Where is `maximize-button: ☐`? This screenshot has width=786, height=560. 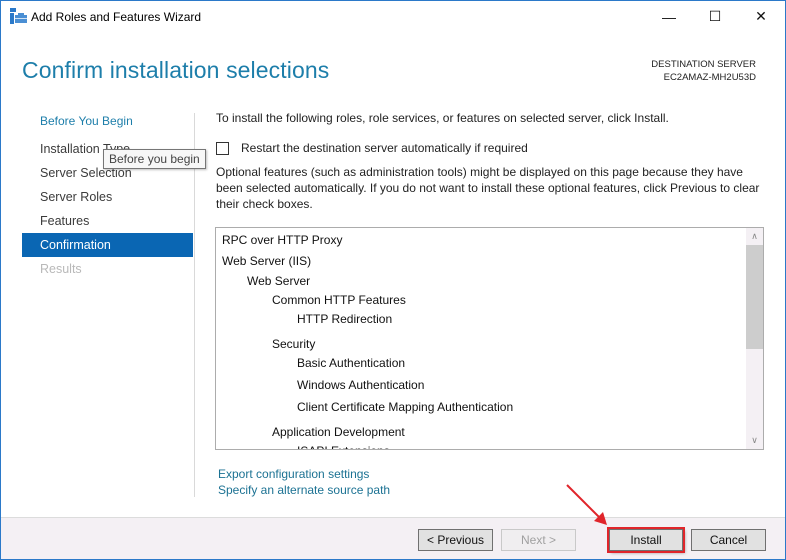
maximize-button: ☐ is located at coordinates (715, 16).